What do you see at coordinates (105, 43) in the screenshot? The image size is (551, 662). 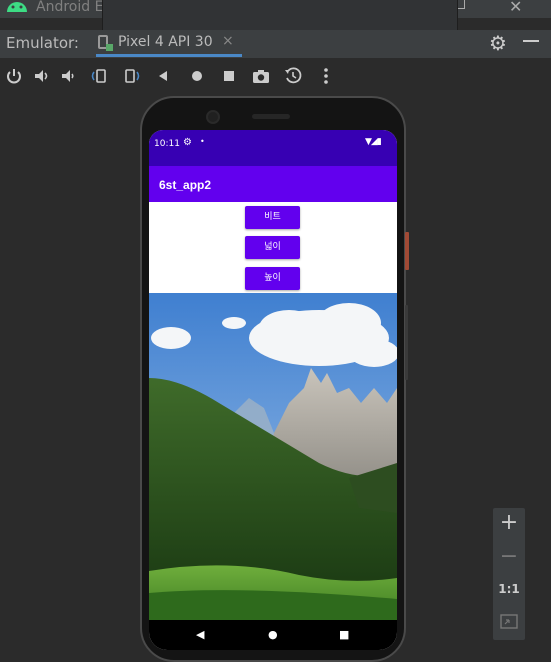 I see `device-icon` at bounding box center [105, 43].